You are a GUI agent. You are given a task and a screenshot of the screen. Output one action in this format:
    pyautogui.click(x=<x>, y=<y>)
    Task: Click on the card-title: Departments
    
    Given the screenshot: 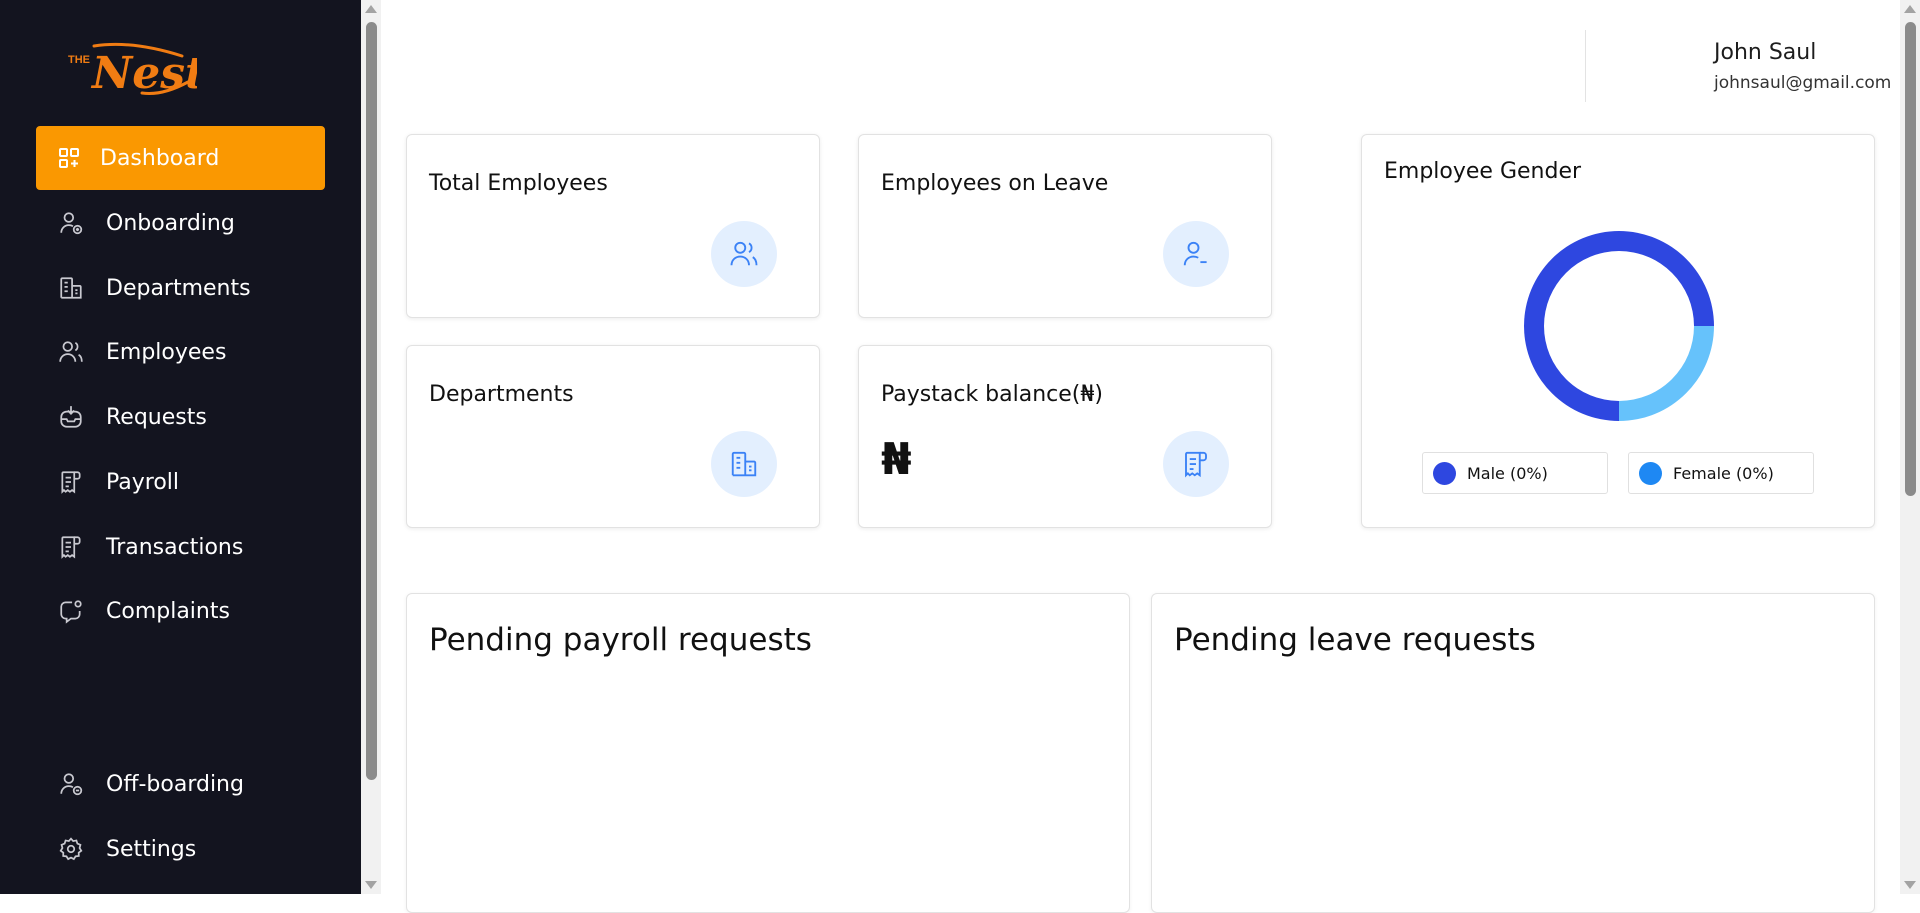 What is the action you would take?
    pyautogui.click(x=501, y=394)
    